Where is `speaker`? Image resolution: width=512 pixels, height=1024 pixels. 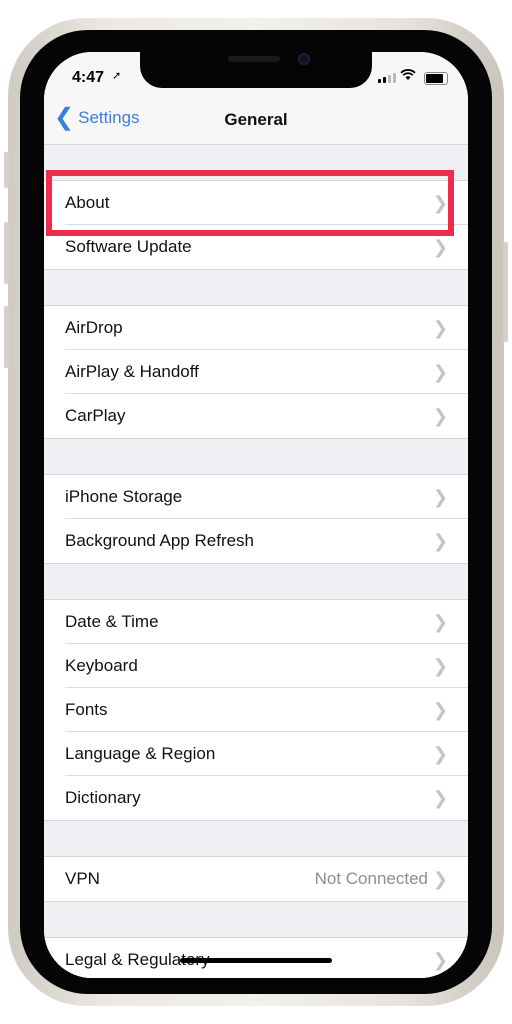 speaker is located at coordinates (254, 59).